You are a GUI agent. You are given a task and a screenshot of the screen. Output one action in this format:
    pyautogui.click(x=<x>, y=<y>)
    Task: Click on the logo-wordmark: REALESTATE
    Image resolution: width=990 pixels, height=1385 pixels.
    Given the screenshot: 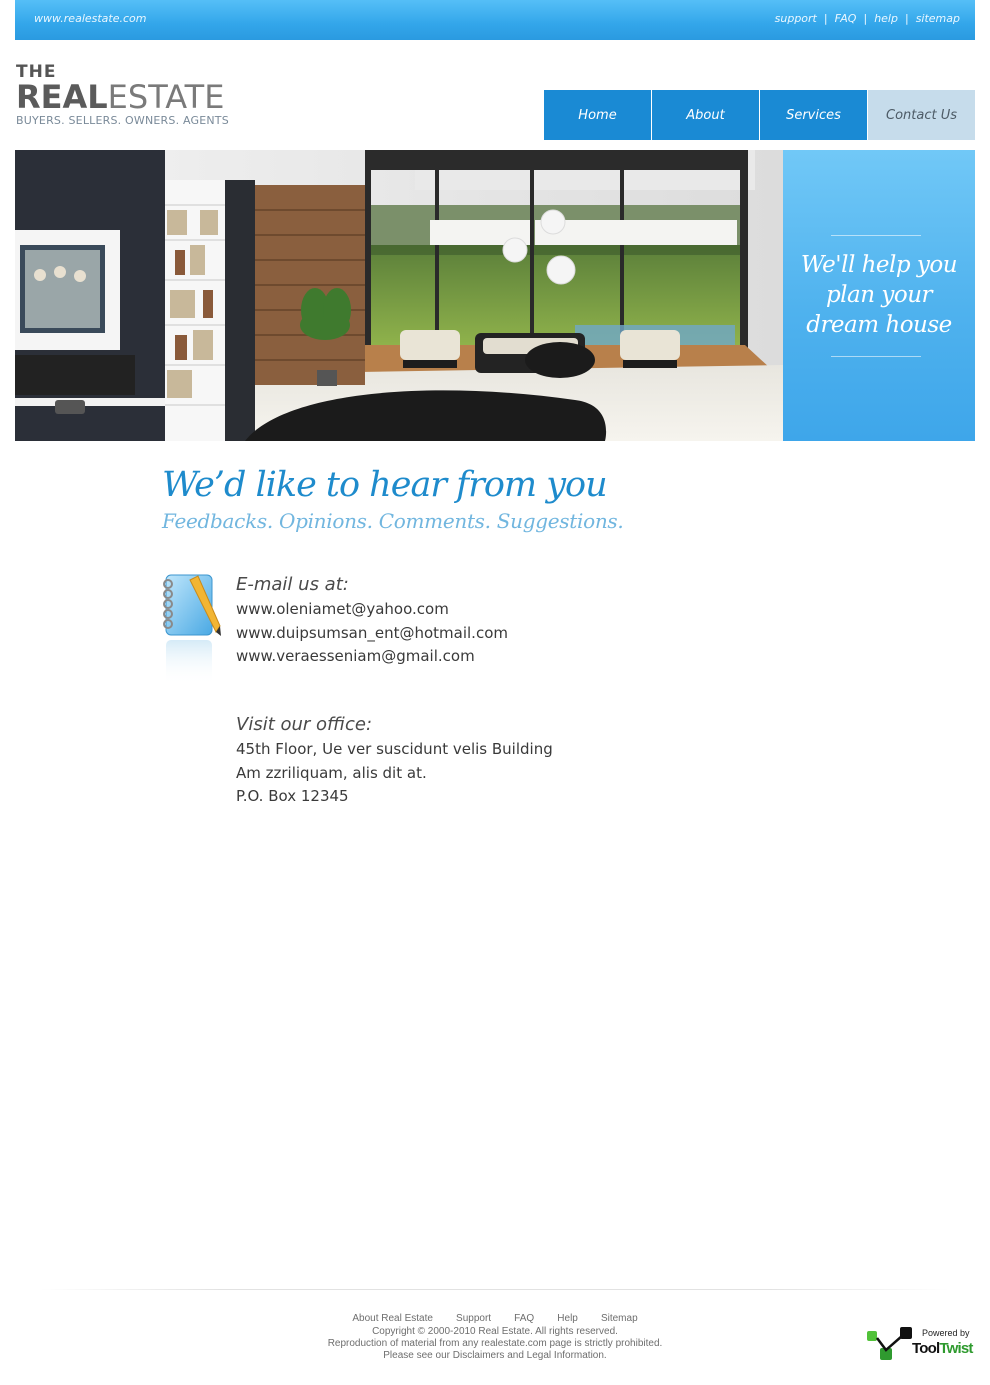 What is the action you would take?
    pyautogui.click(x=126, y=97)
    